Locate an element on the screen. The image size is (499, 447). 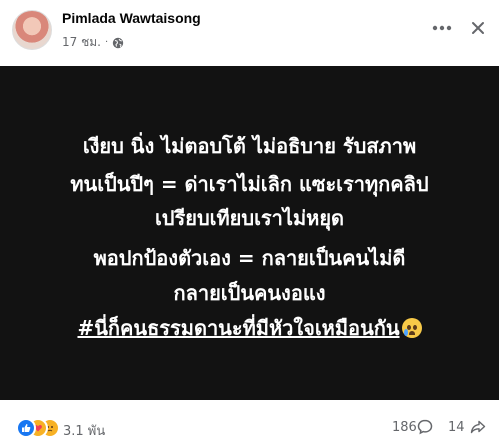
globe-icon is located at coordinates (118, 43).